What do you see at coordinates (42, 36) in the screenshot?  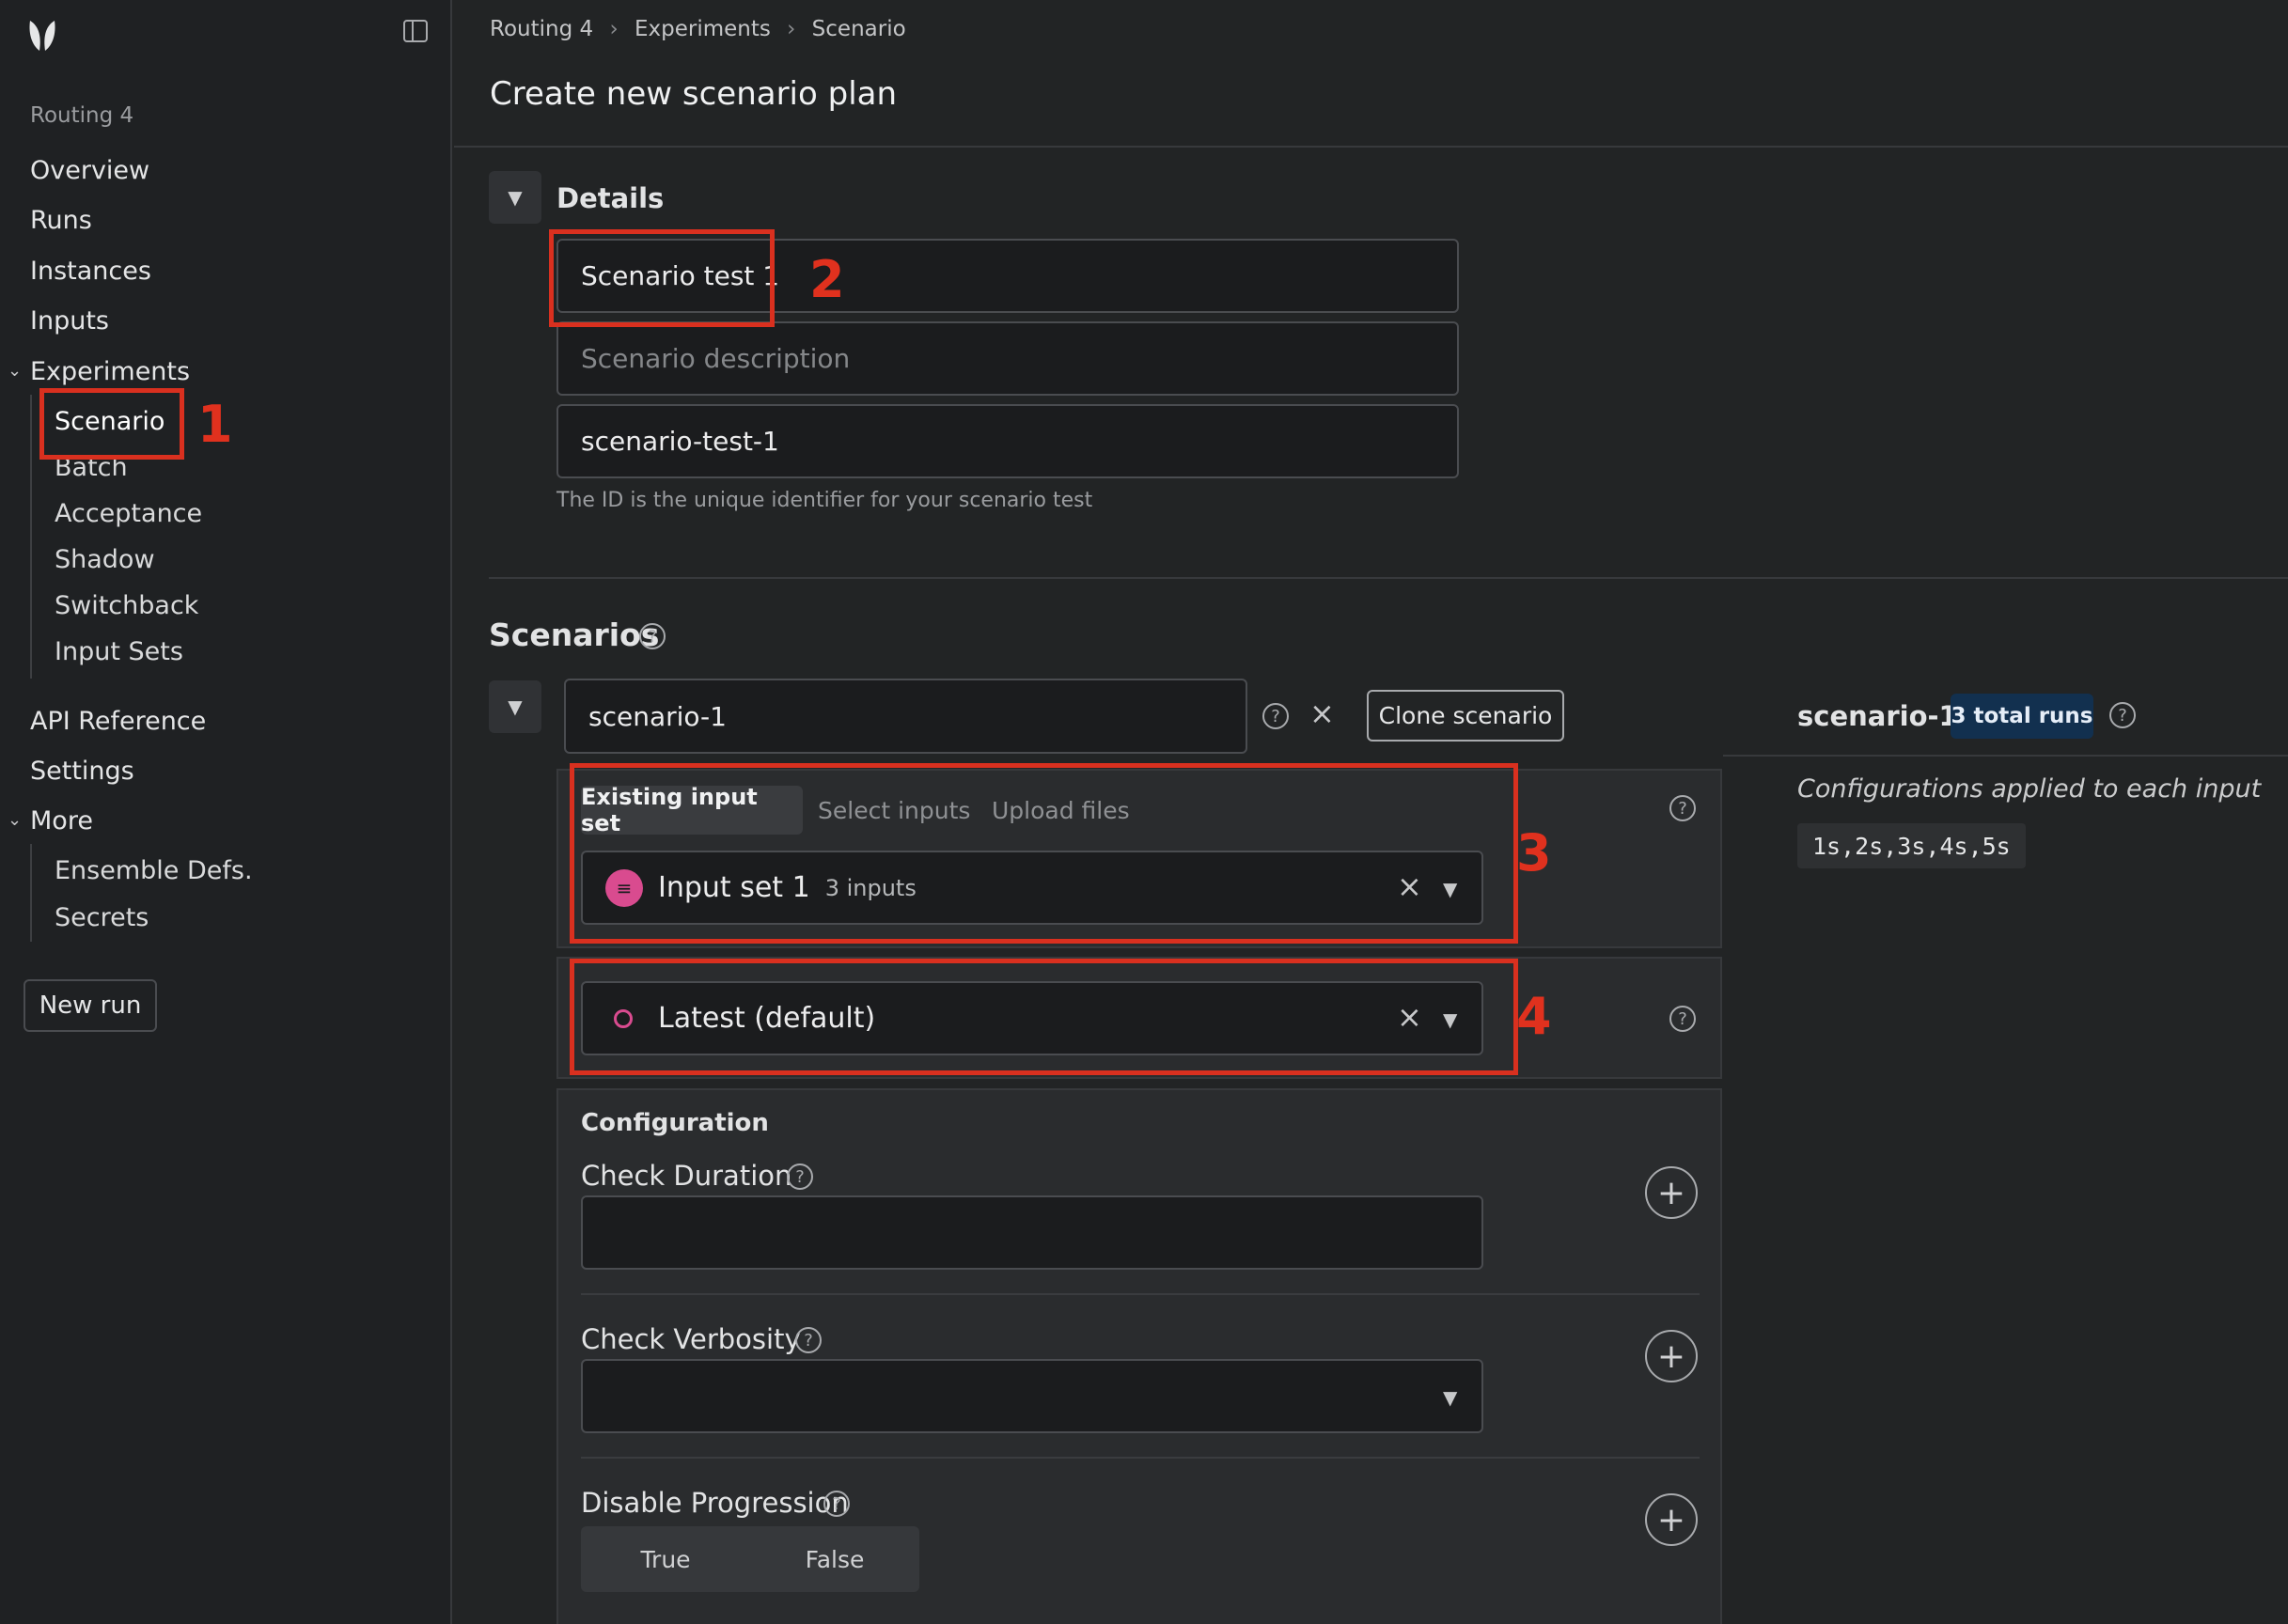 I see `logo-icon` at bounding box center [42, 36].